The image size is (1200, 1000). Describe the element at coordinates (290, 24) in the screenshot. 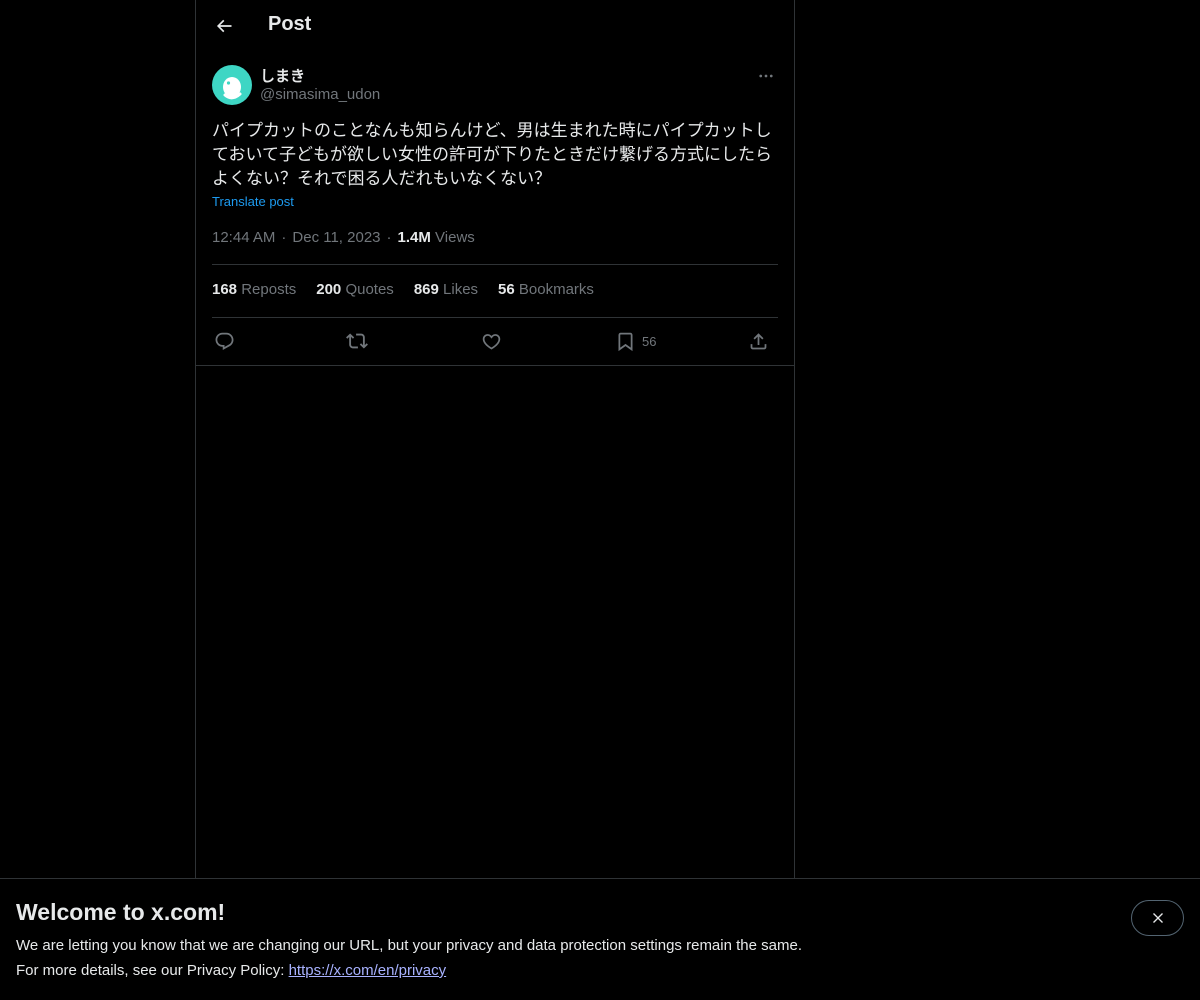

I see `page-title: Post` at that location.